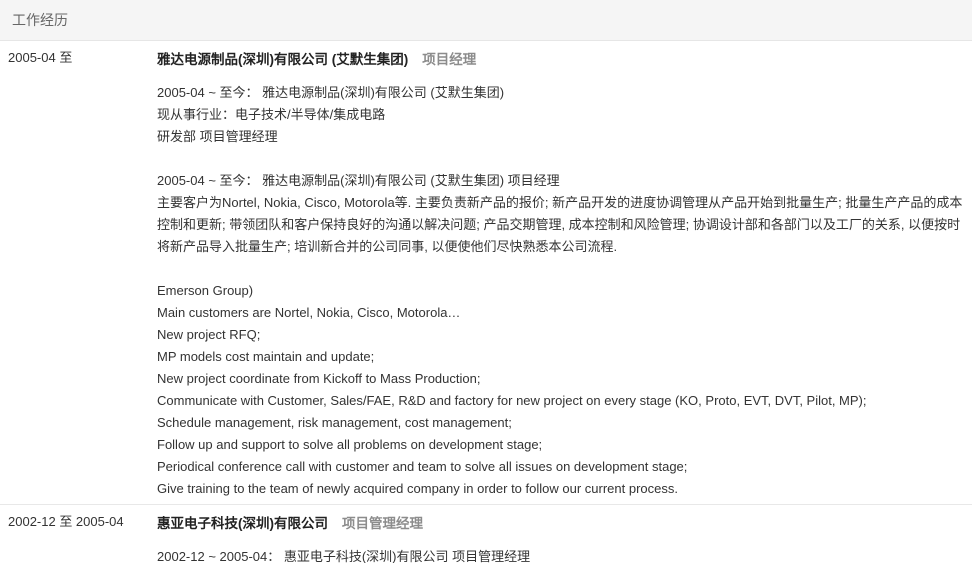  What do you see at coordinates (344, 556) in the screenshot?
I see `detail-line: 2002-12 ~ 2005-04： 惠亚电子科技(深圳)有限公司 项目管理经理` at bounding box center [344, 556].